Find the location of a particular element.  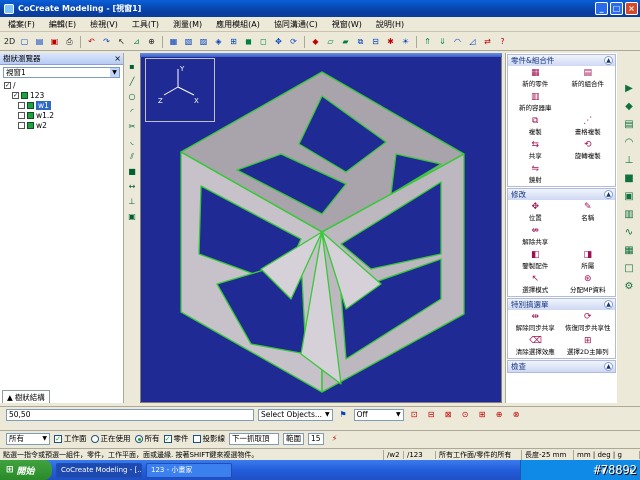

box-outline-icon: □ is located at coordinates (629, 269).